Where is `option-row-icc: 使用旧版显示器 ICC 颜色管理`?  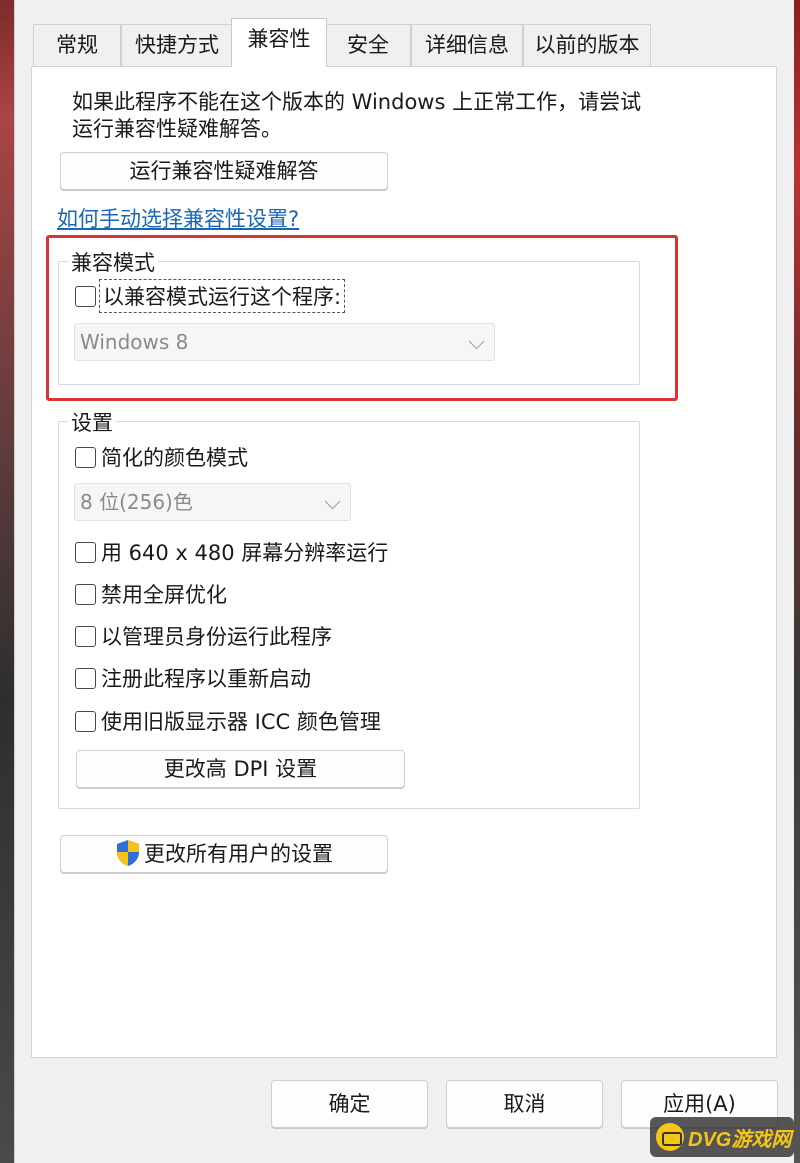
option-row-icc: 使用旧版显示器 ICC 颜色管理 is located at coordinates (228, 721).